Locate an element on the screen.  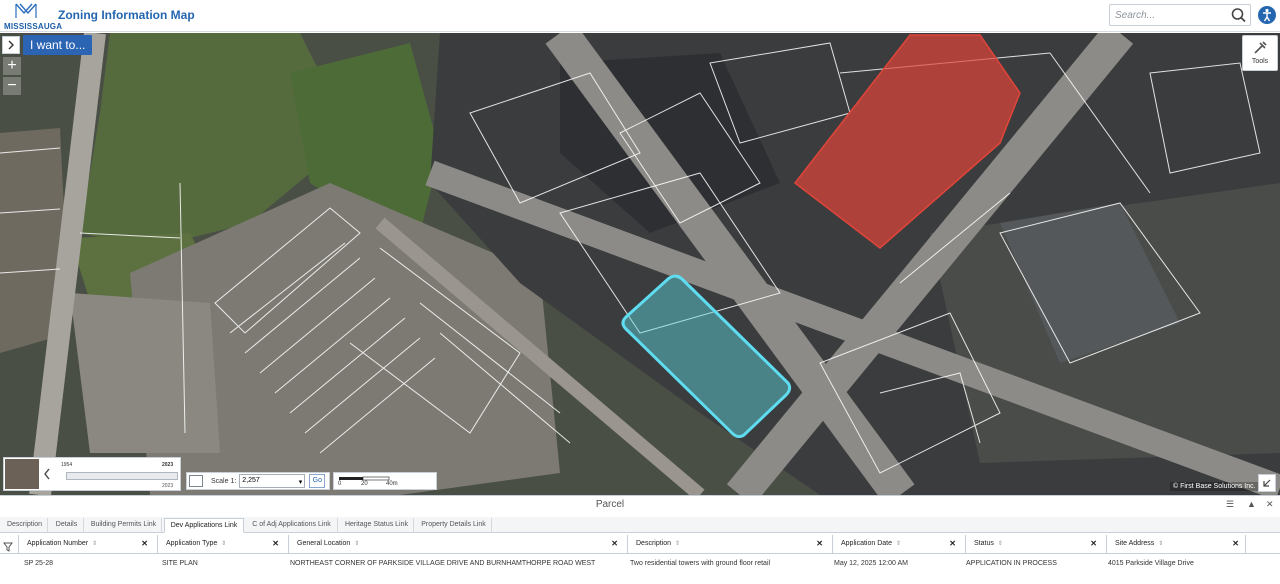
search-box is located at coordinates (1180, 15).